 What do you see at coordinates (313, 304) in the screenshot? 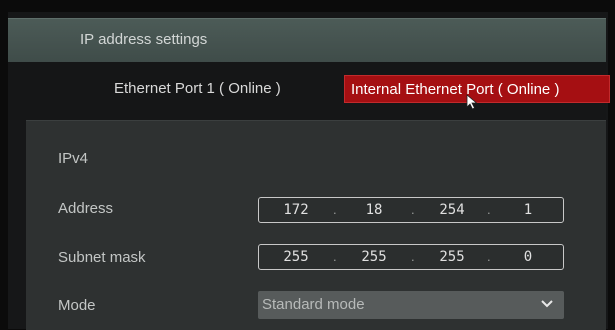
I see `mode-select-value: Standard mode` at bounding box center [313, 304].